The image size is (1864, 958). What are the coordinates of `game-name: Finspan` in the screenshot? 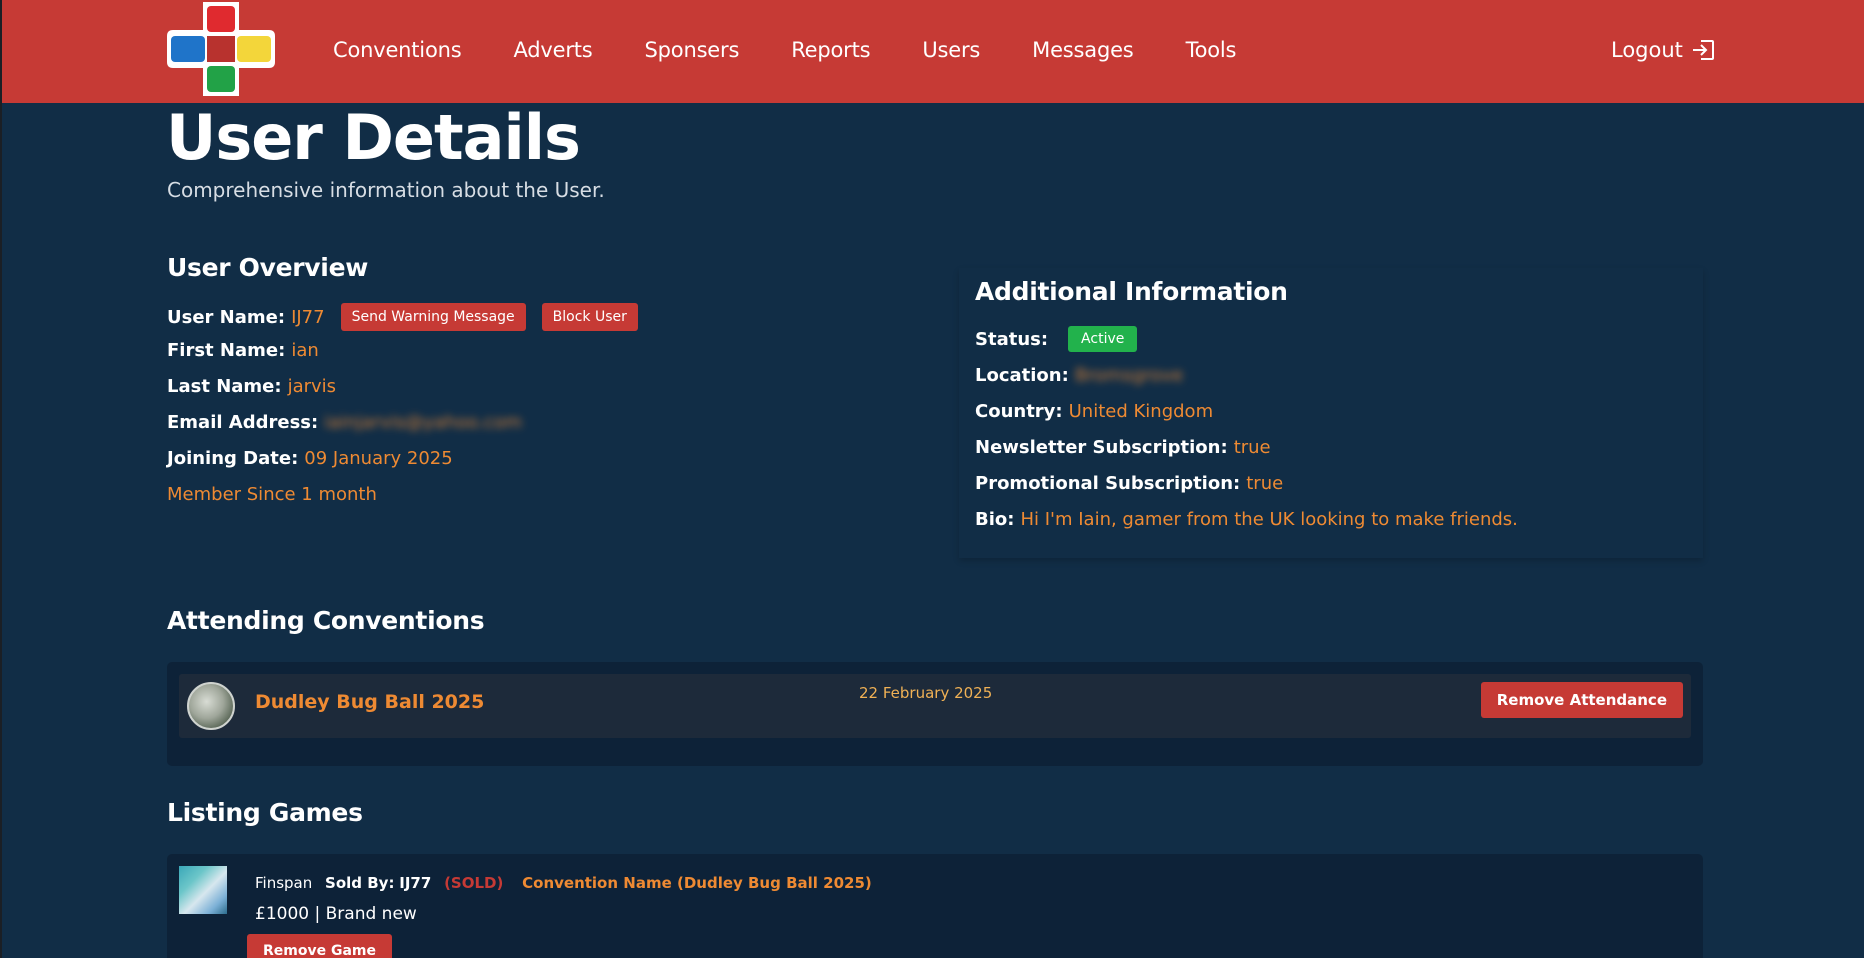 It's located at (284, 883).